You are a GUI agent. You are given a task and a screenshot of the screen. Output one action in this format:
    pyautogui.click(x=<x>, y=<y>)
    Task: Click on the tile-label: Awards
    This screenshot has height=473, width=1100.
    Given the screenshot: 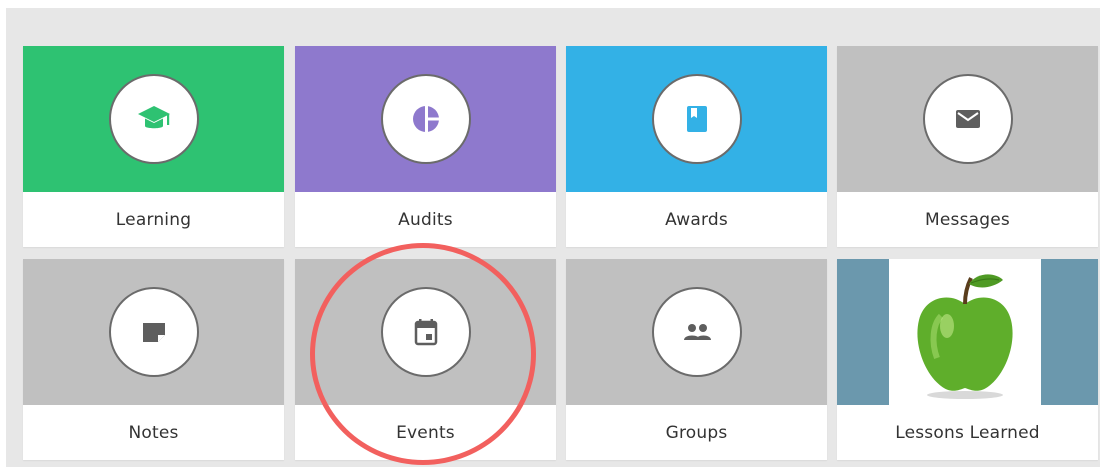 What is the action you would take?
    pyautogui.click(x=696, y=219)
    